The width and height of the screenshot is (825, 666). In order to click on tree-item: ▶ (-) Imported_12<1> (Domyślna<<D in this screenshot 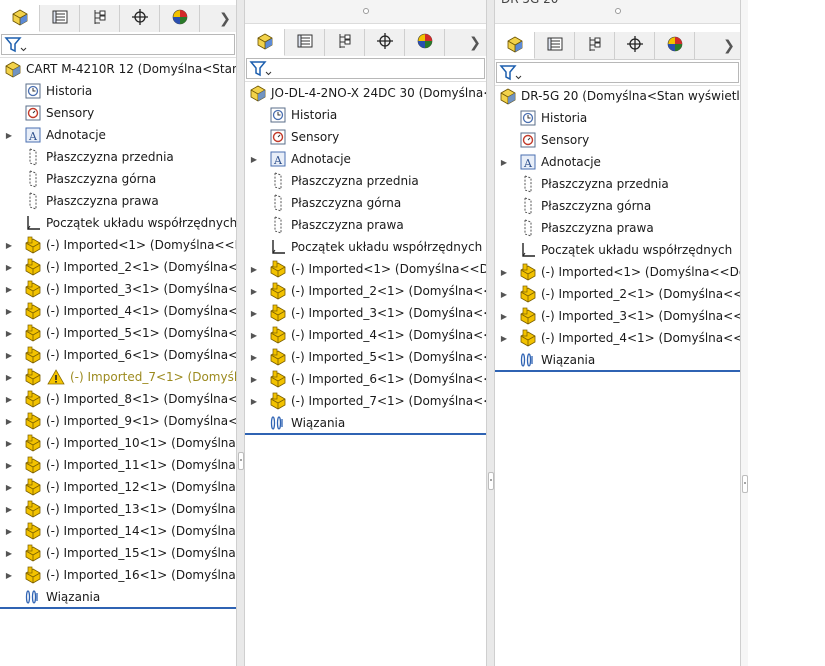, I will do `click(118, 487)`.